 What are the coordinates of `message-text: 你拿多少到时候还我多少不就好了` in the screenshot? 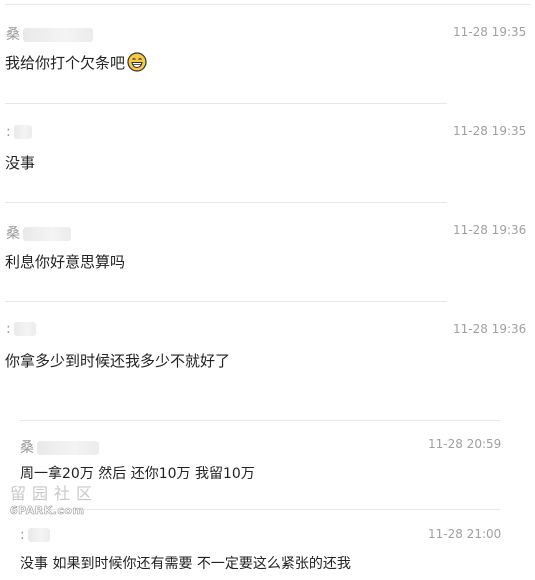 It's located at (118, 361).